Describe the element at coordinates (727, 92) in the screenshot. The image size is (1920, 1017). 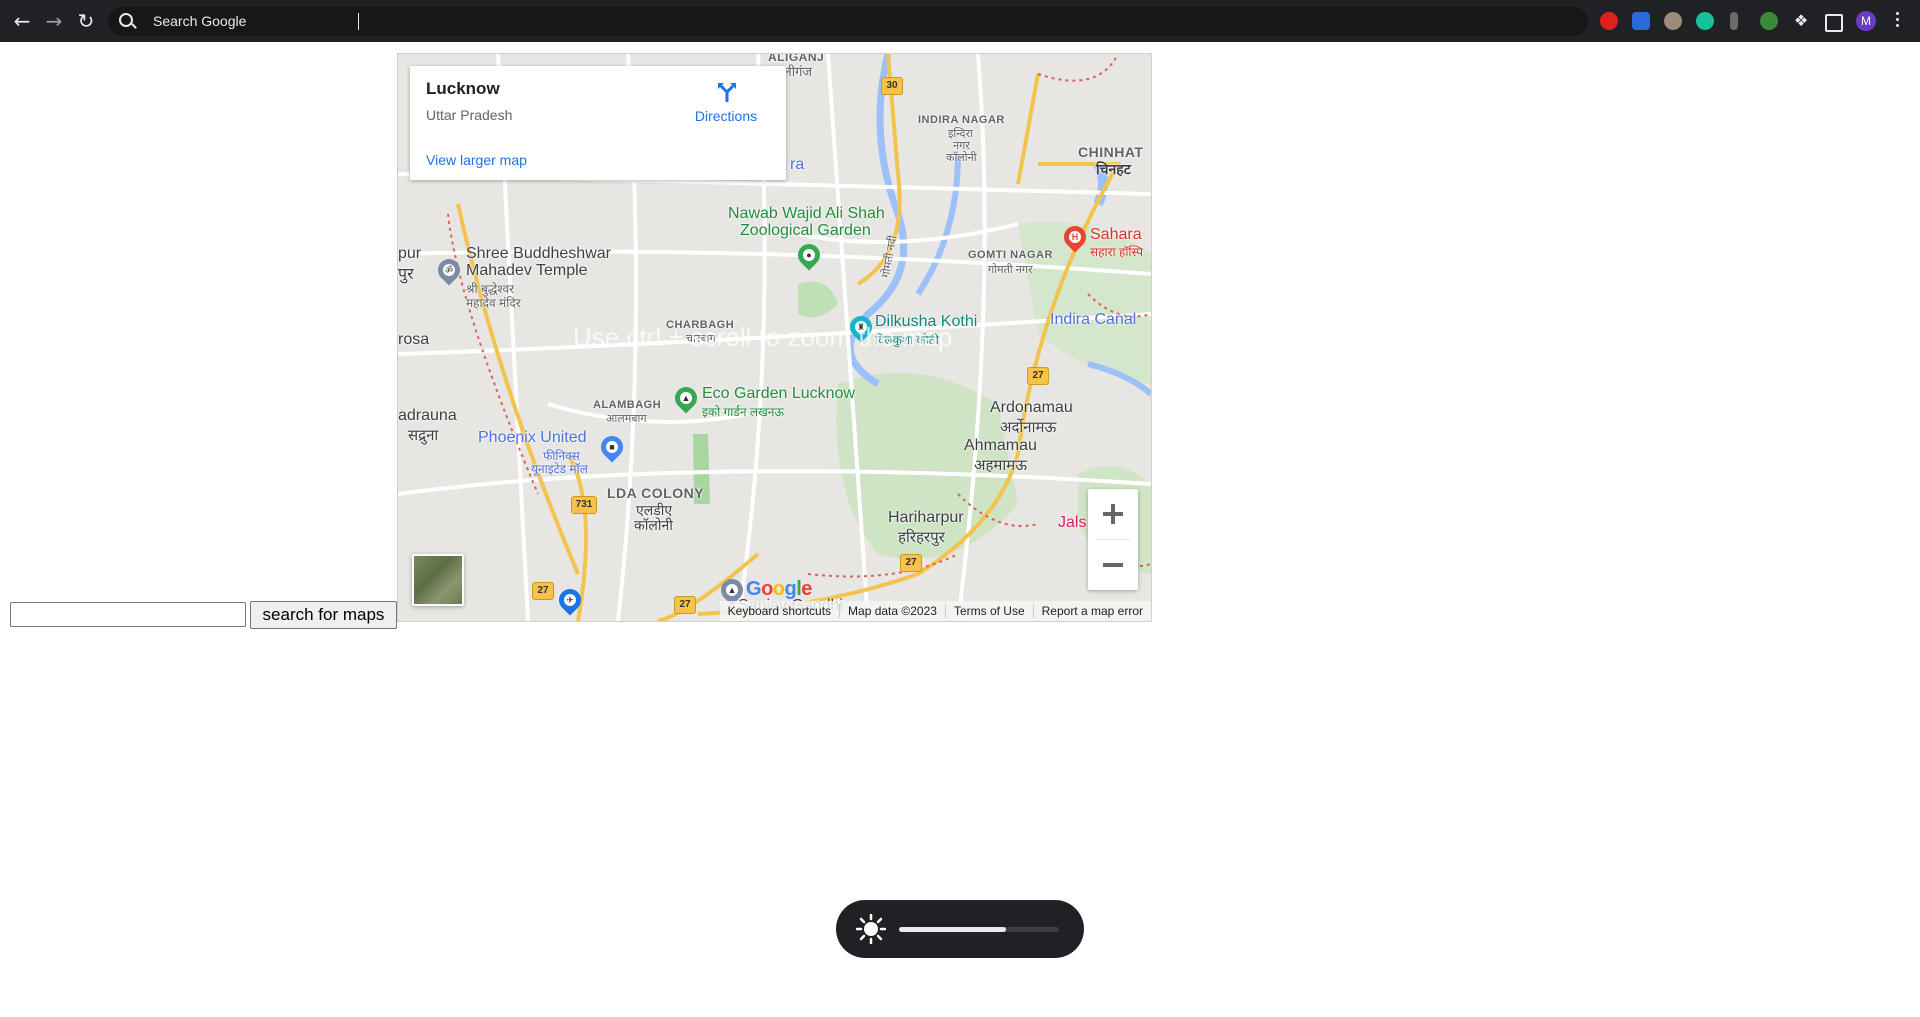
I see `directions-icon` at that location.